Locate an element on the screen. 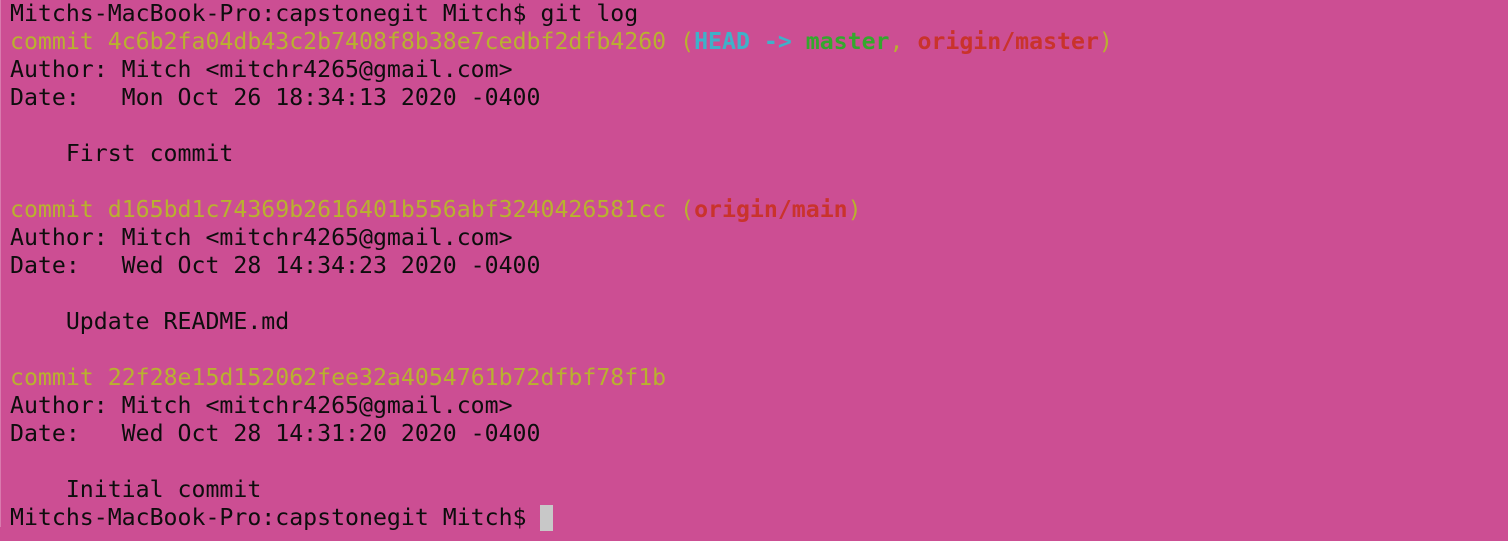 The image size is (1508, 541). commit-message: Initial commit is located at coordinates (136, 489).